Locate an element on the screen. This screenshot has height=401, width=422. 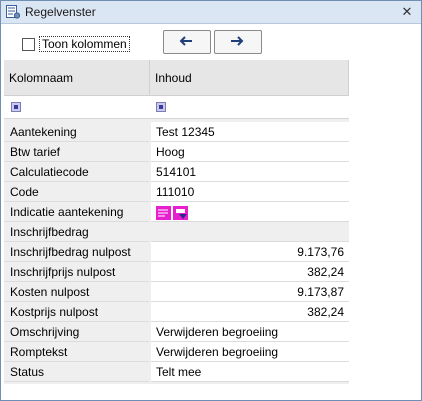
row-value-label: Test 12345 is located at coordinates (185, 132).